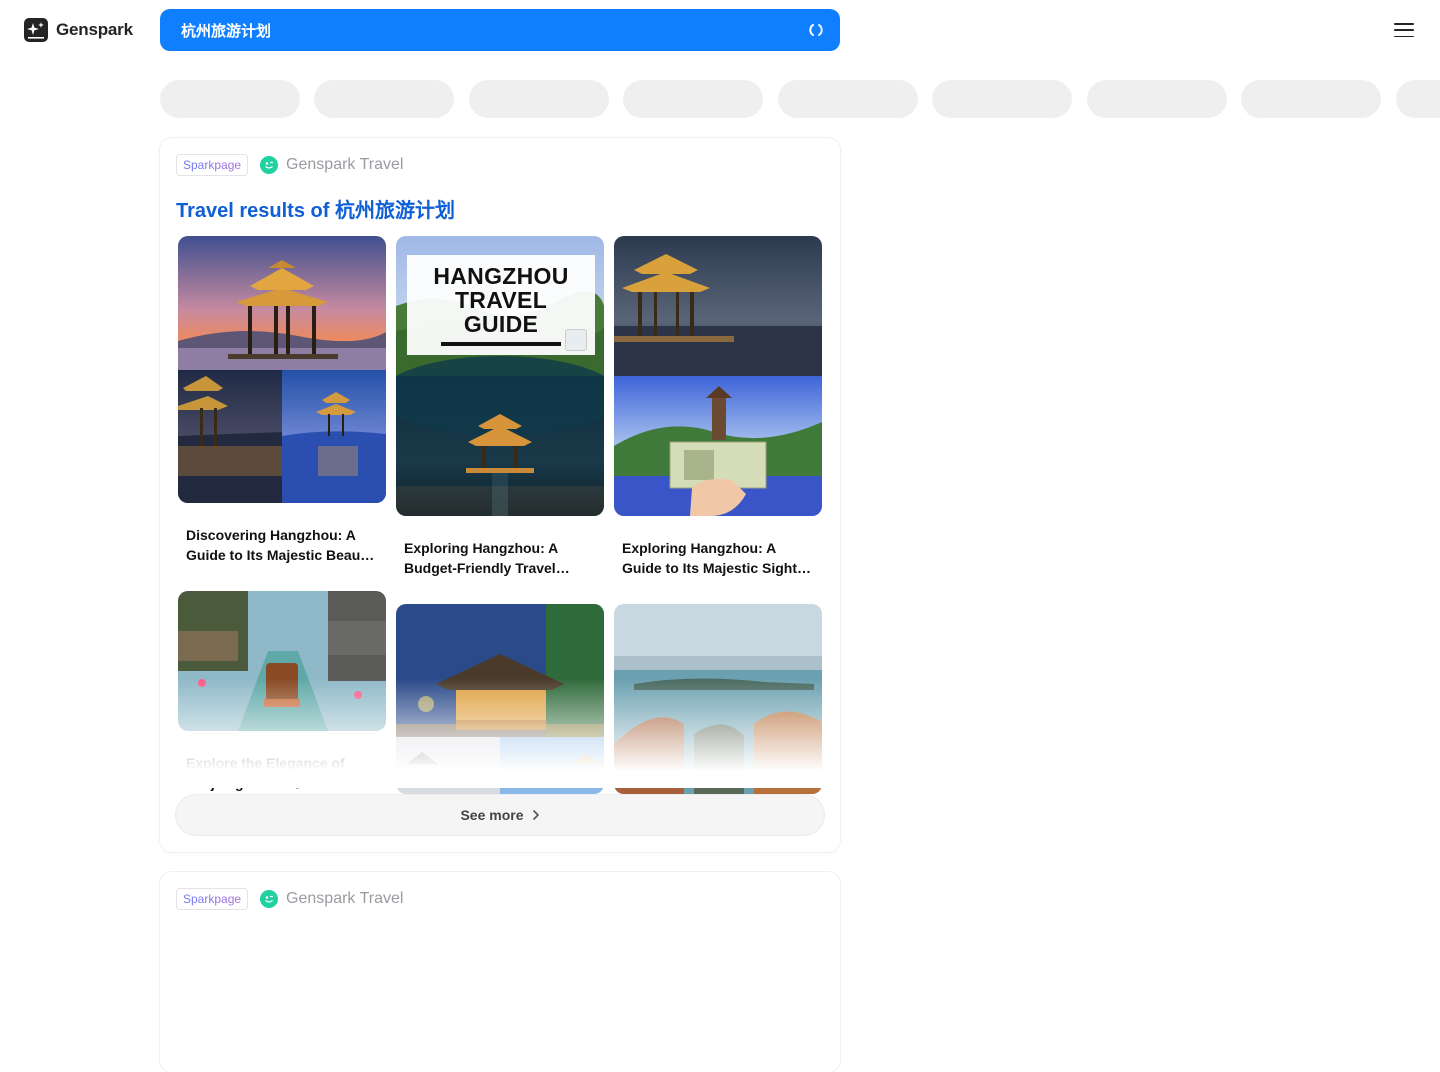 This screenshot has height=1072, width=1440. I want to click on guide-overlay: HANGZHOU TRAVEL GUIDE, so click(501, 305).